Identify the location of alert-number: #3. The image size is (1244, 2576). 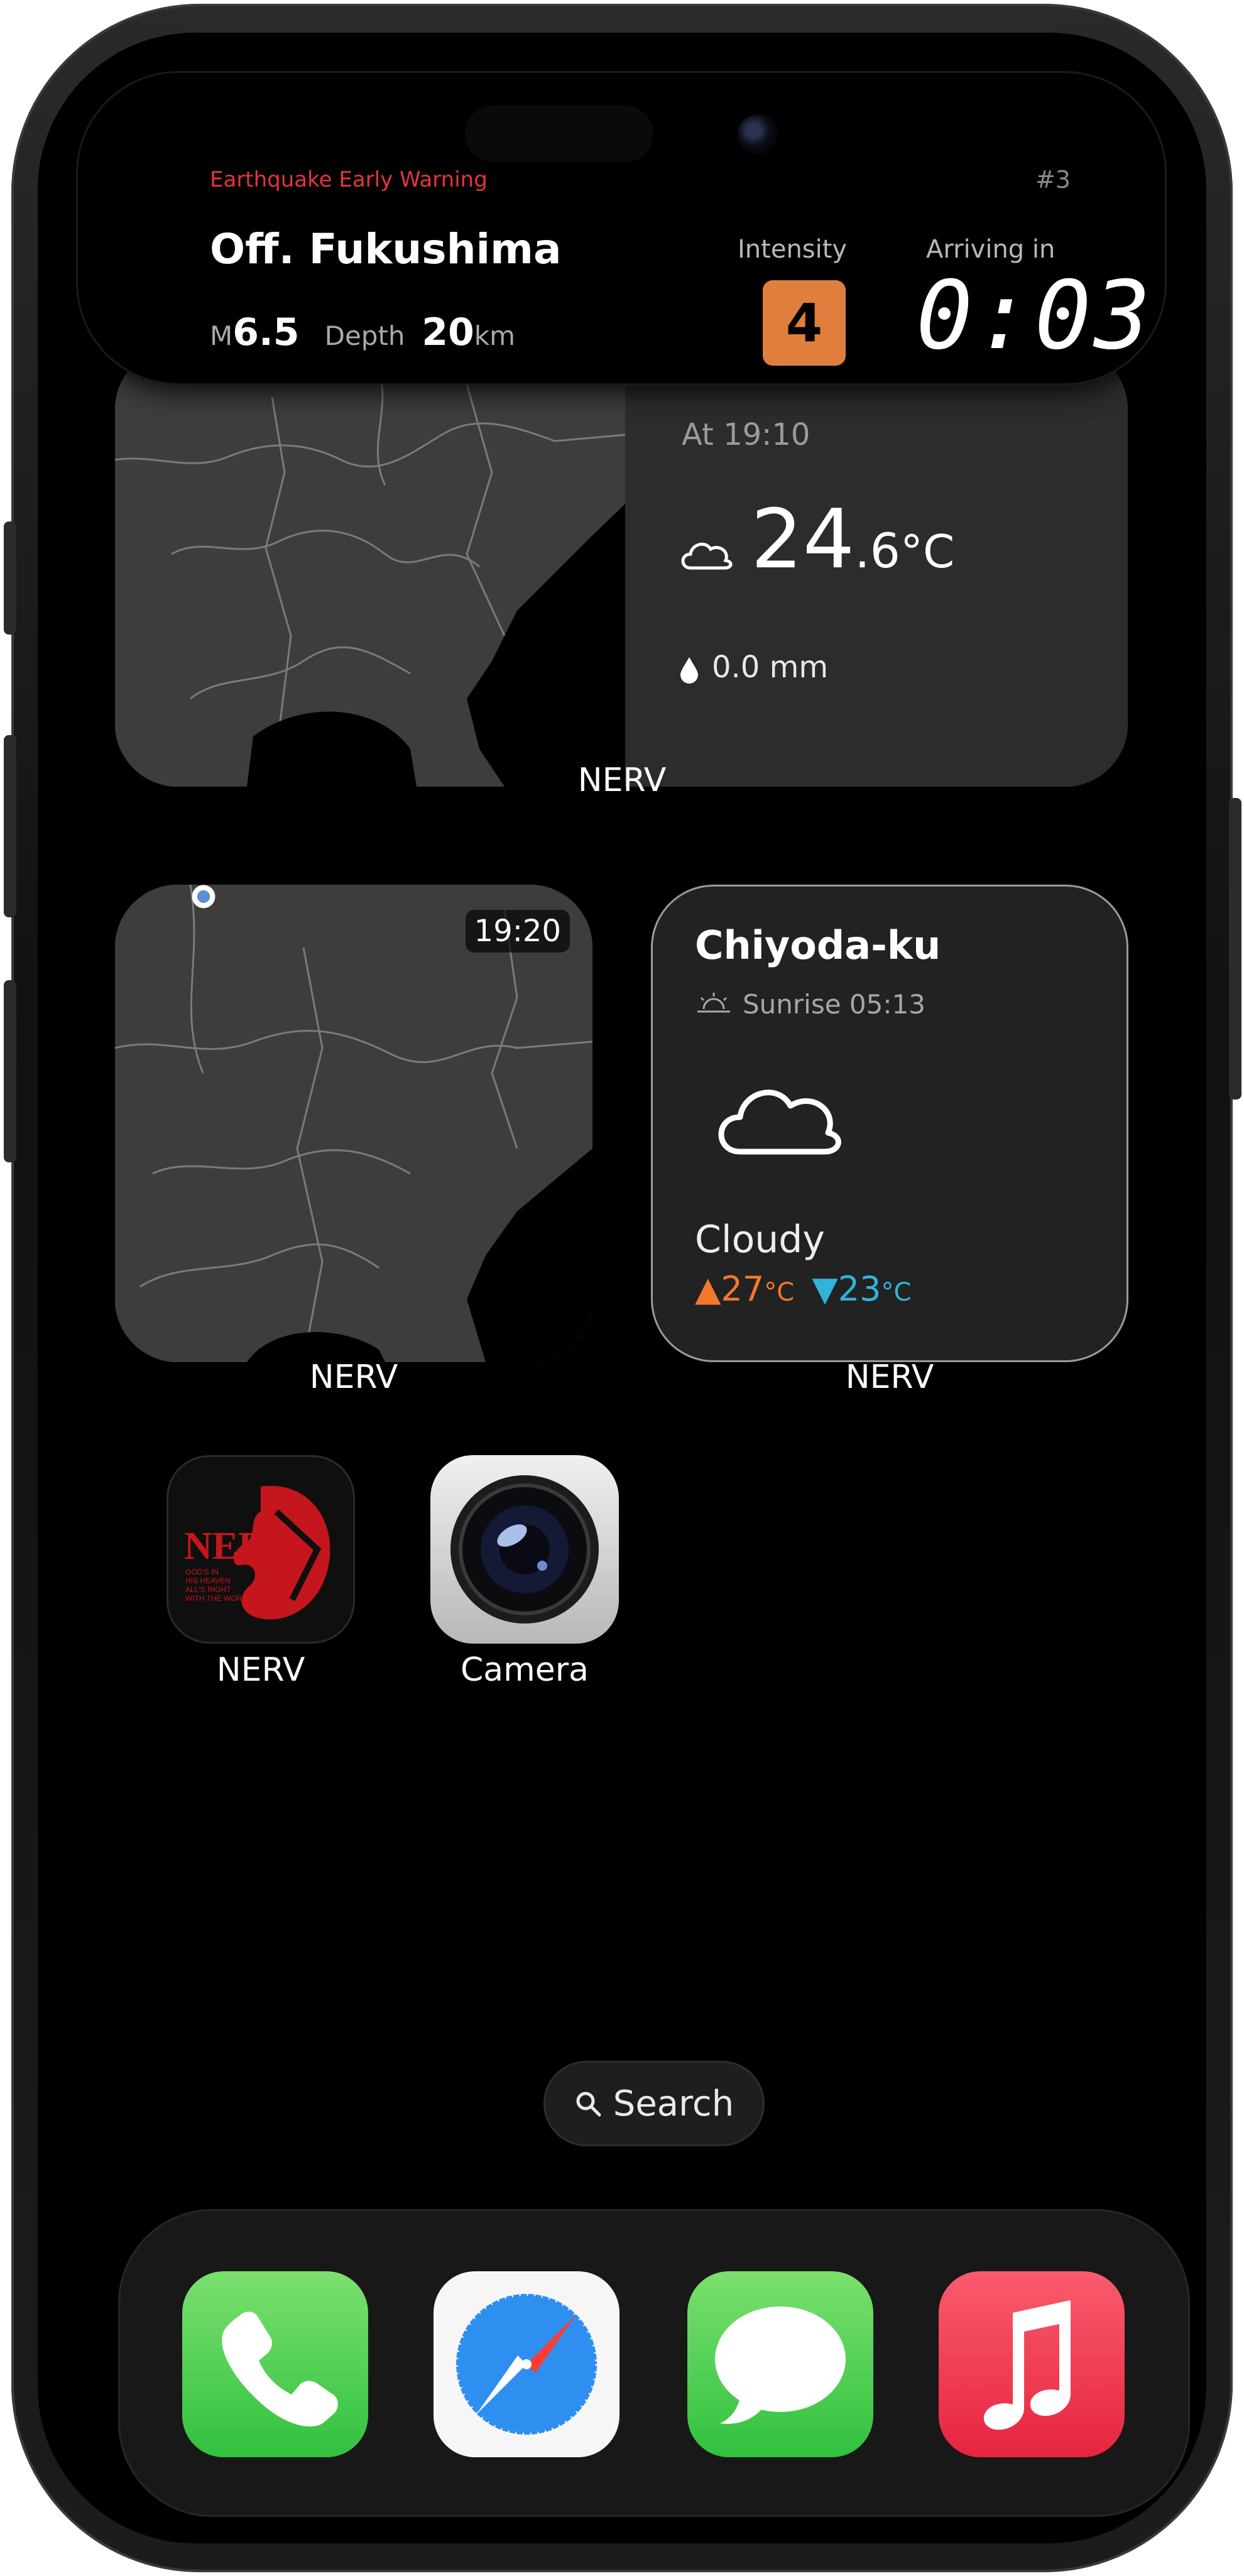
(1053, 180).